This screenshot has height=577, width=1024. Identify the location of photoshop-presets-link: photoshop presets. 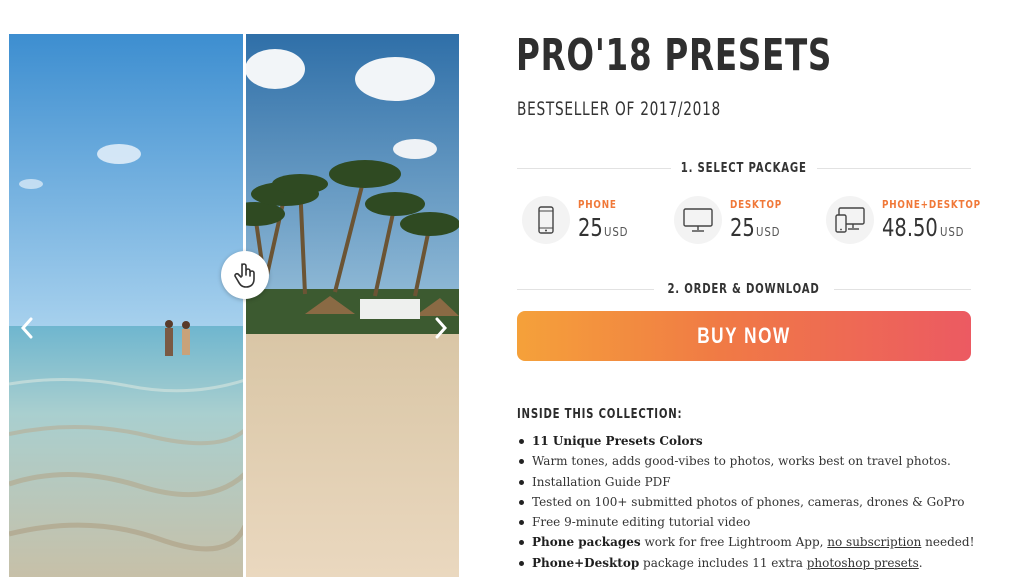
(863, 563).